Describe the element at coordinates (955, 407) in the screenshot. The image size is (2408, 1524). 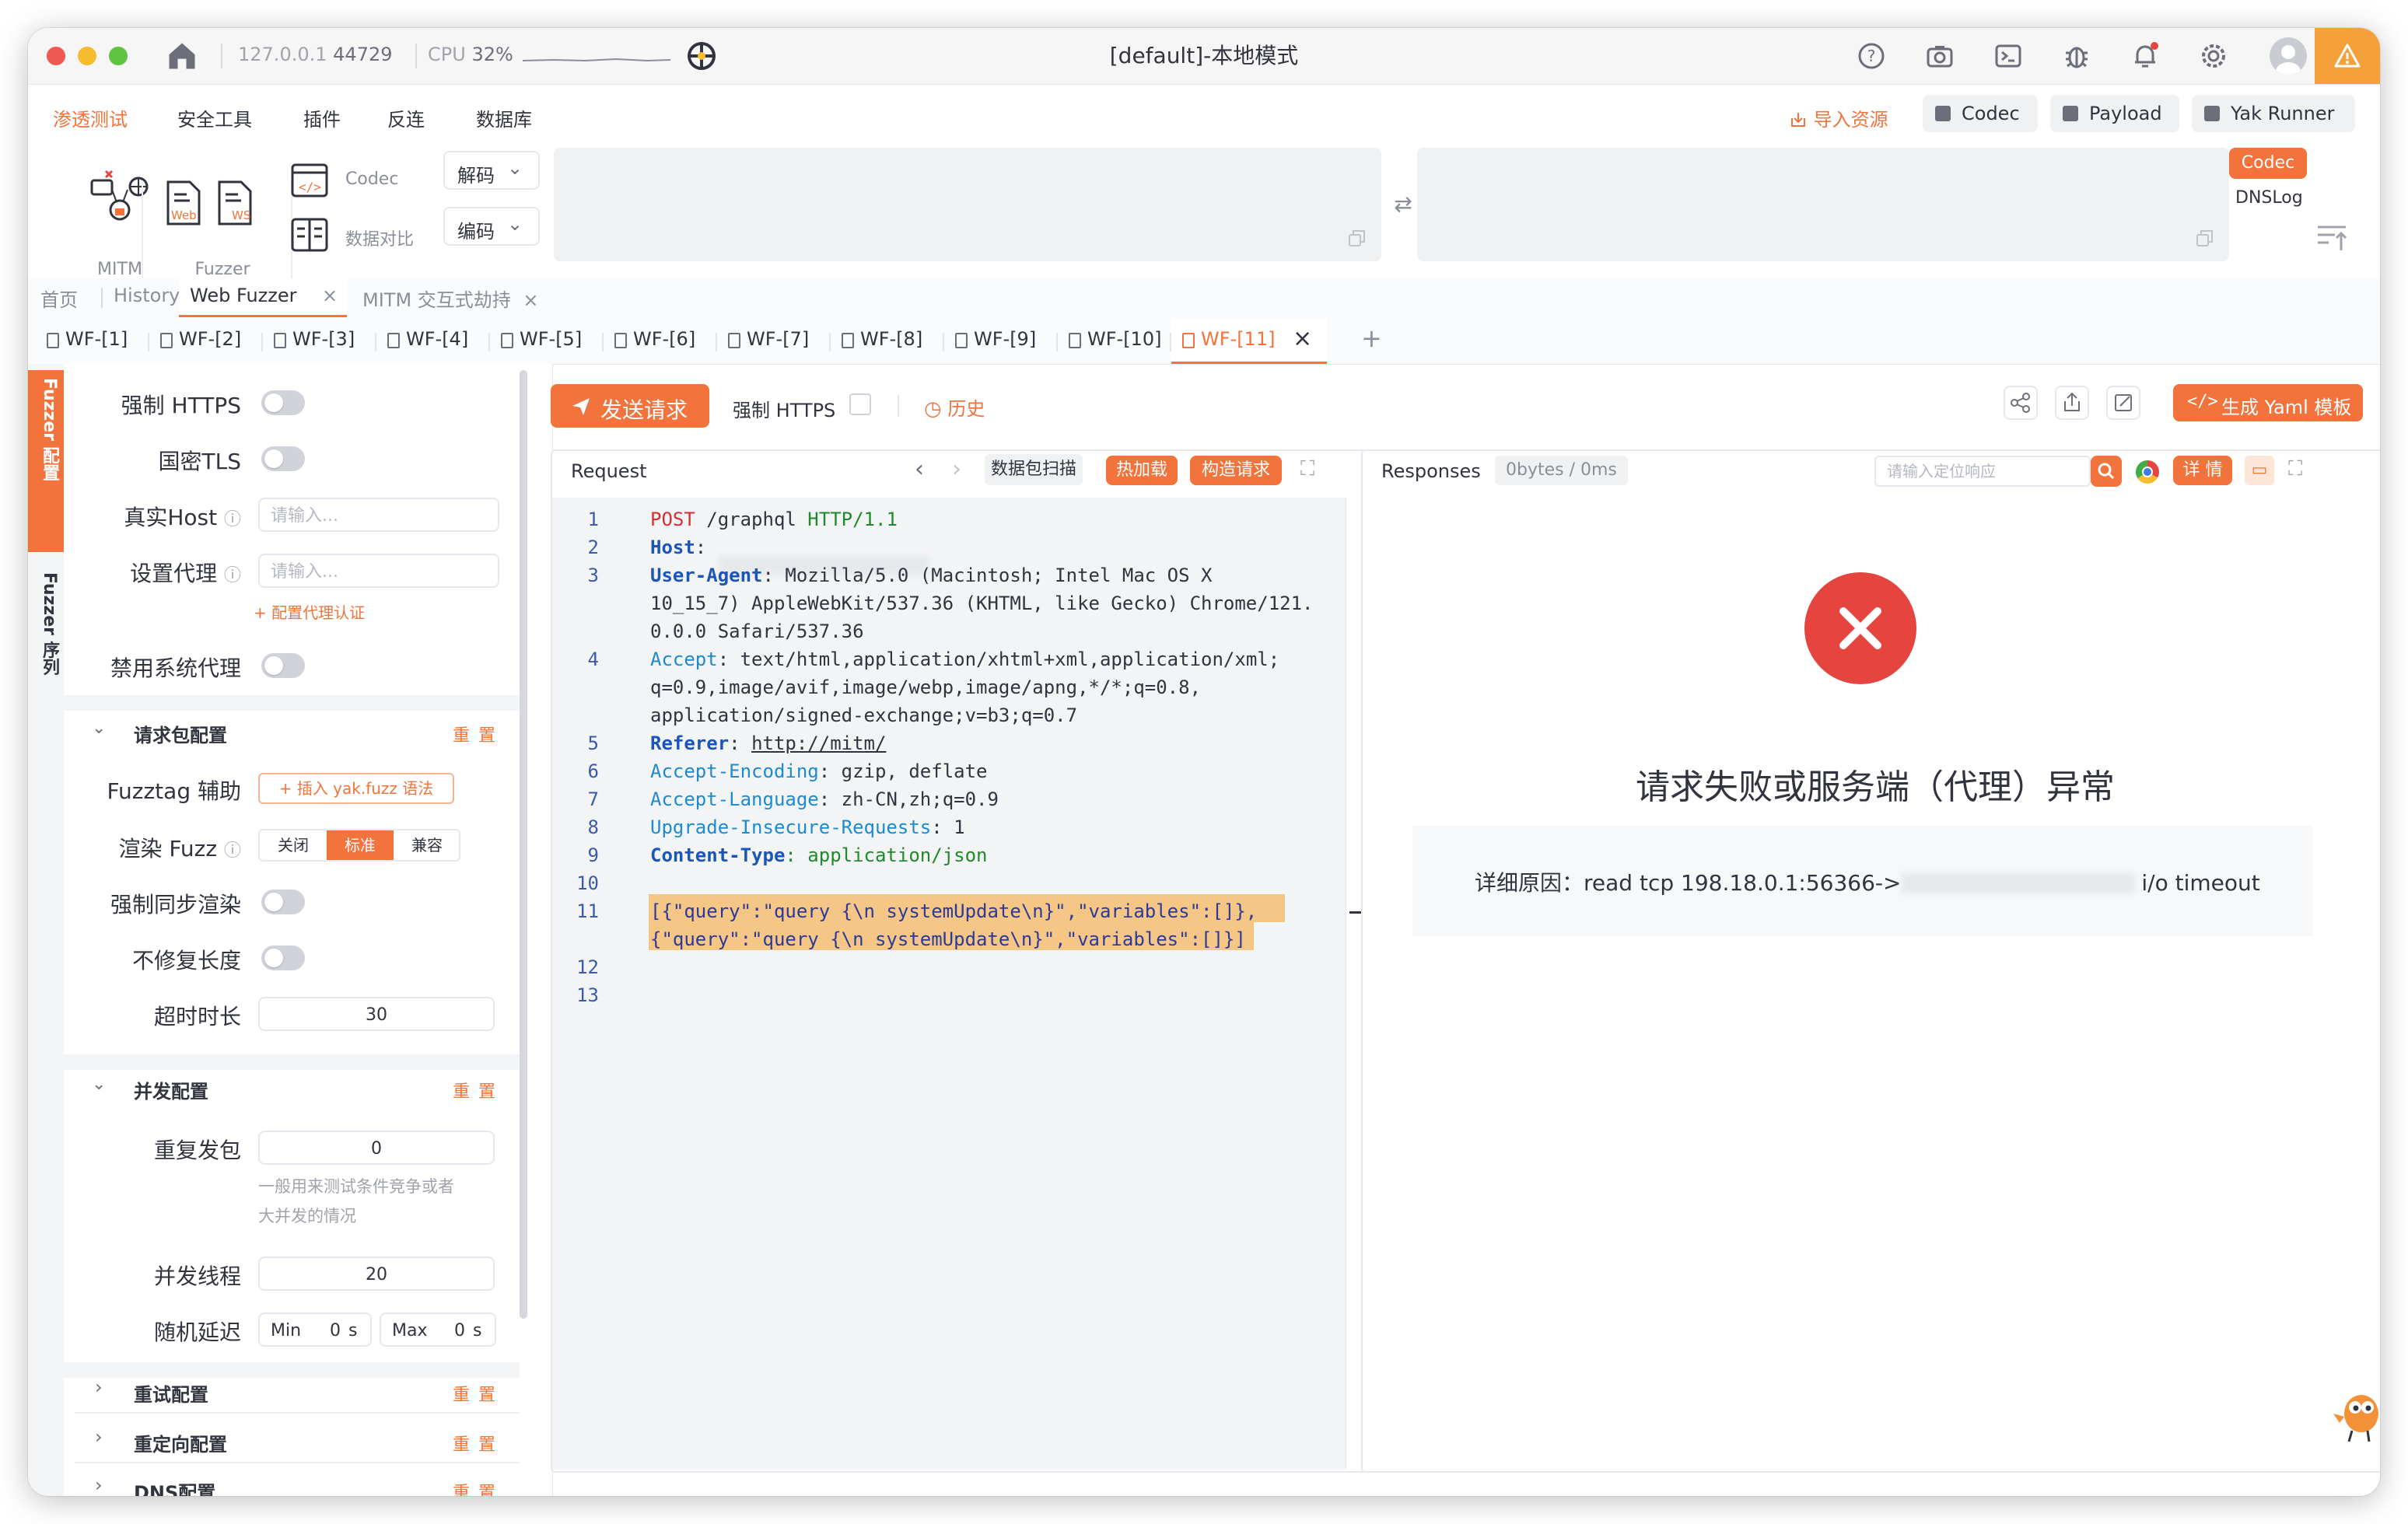
I see `history-button: ◷ 历史` at that location.